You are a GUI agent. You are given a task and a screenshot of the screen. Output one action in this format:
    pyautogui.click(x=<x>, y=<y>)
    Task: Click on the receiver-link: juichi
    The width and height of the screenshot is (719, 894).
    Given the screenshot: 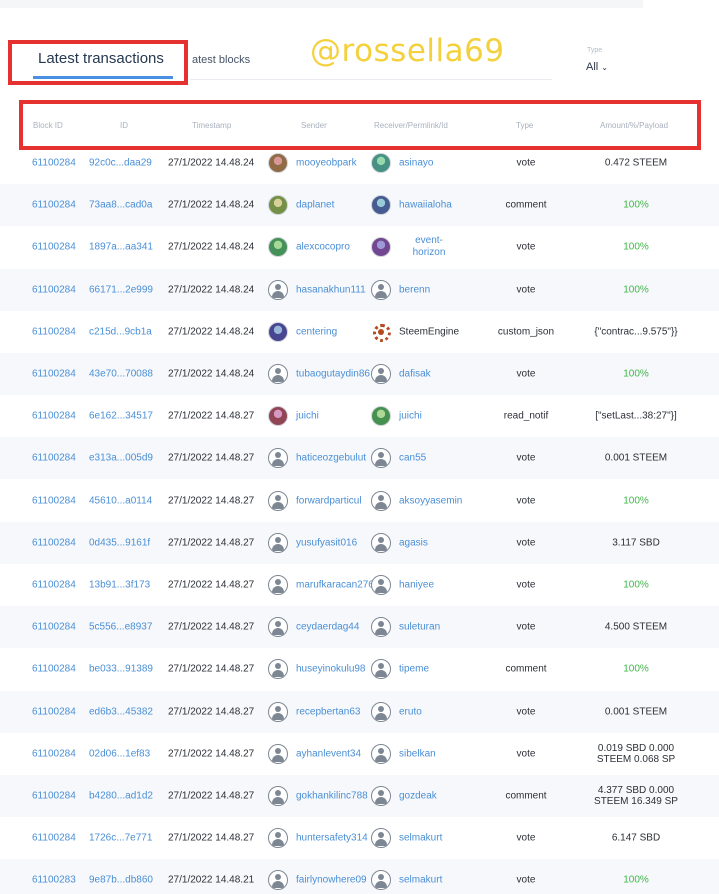 What is the action you would take?
    pyautogui.click(x=410, y=416)
    